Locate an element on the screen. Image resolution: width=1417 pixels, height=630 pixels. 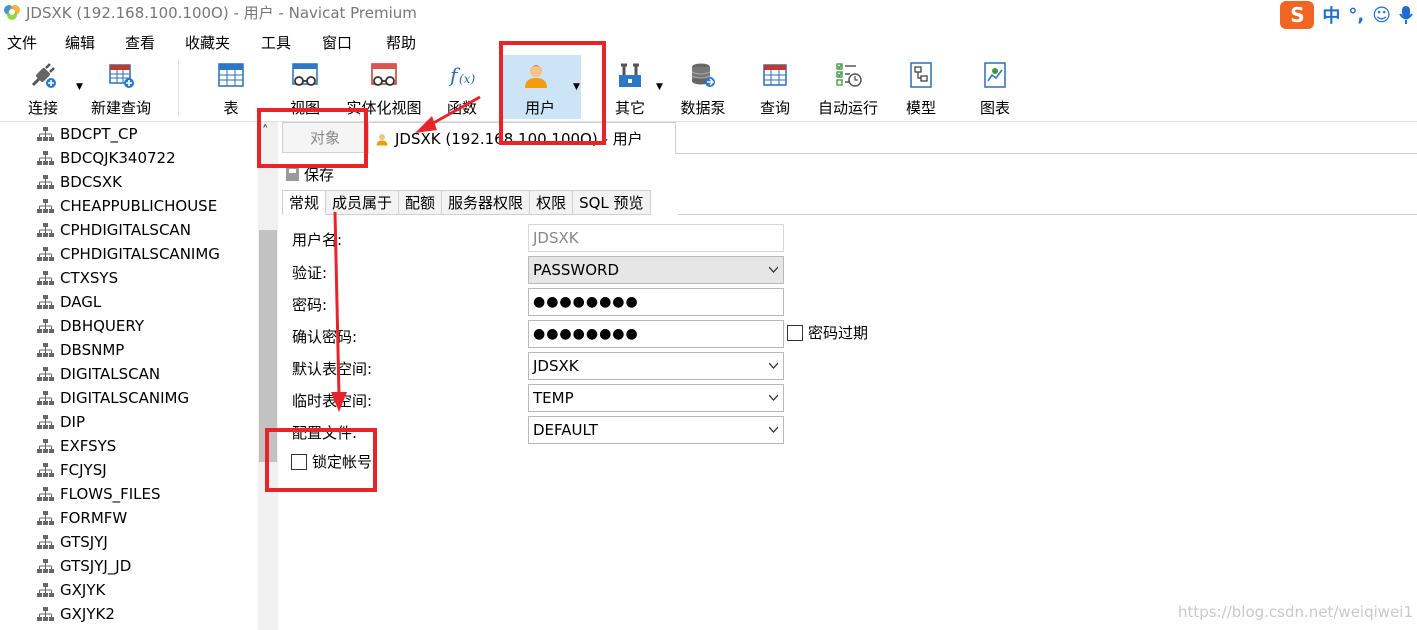
tree-item: FCJYSJ is located at coordinates (72, 470).